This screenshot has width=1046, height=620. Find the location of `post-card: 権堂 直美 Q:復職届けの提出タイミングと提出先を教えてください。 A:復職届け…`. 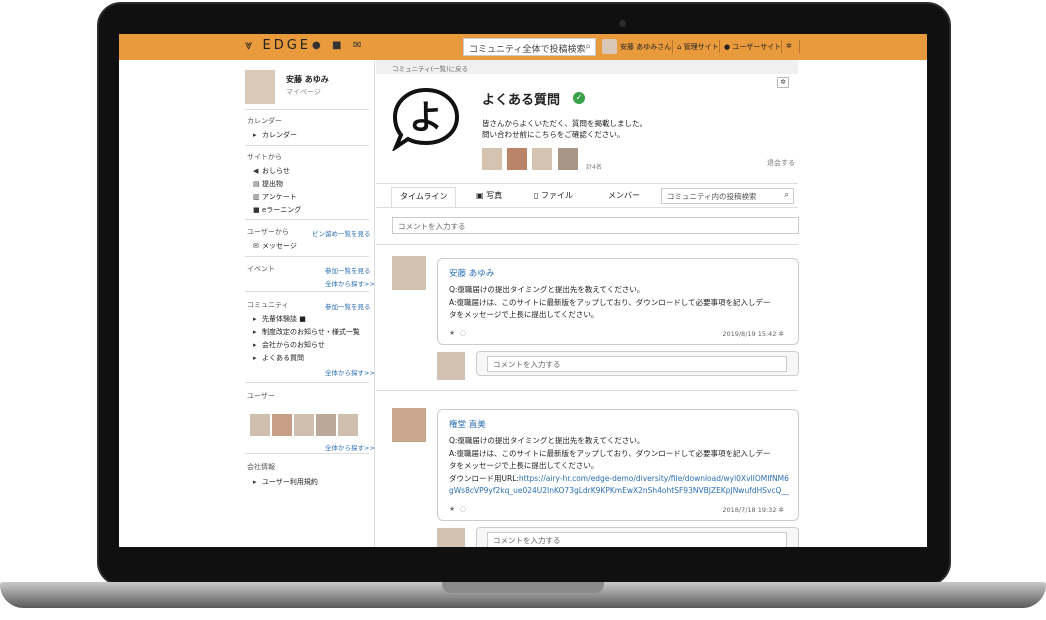

post-card: 権堂 直美 Q:復職届けの提出タイミングと提出先を教えてください。 A:復職届け… is located at coordinates (618, 465).